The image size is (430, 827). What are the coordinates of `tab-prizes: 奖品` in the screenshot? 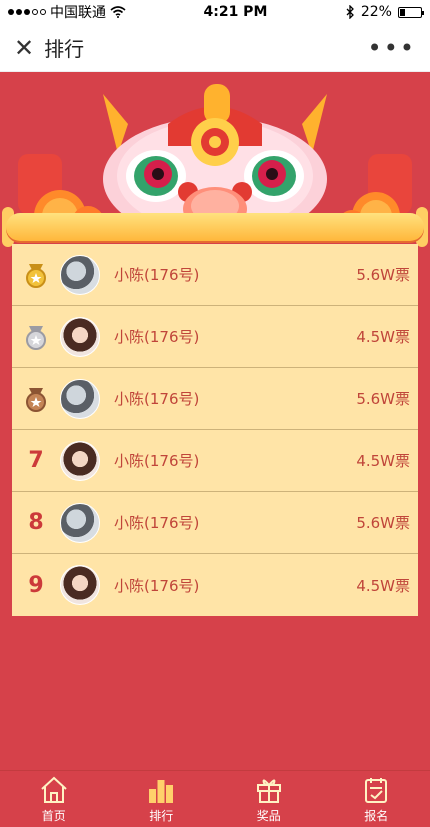 It's located at (269, 799).